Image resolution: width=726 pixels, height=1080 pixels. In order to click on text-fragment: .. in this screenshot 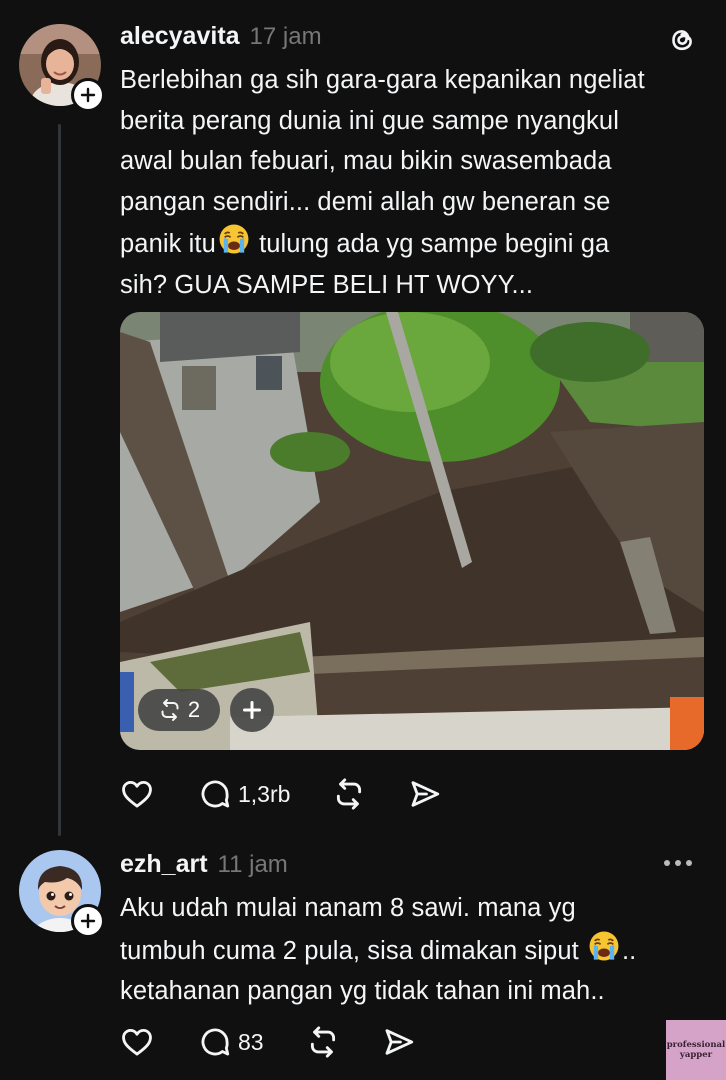, I will do `click(629, 950)`.